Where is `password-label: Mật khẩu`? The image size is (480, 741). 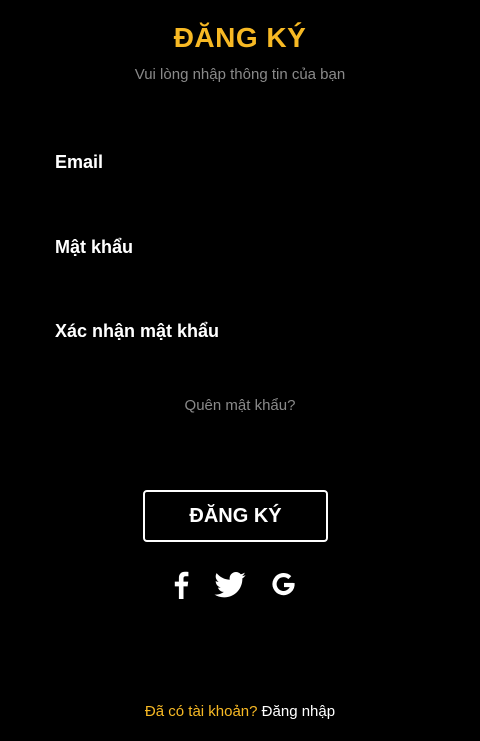
password-label: Mật khẩu is located at coordinates (94, 247).